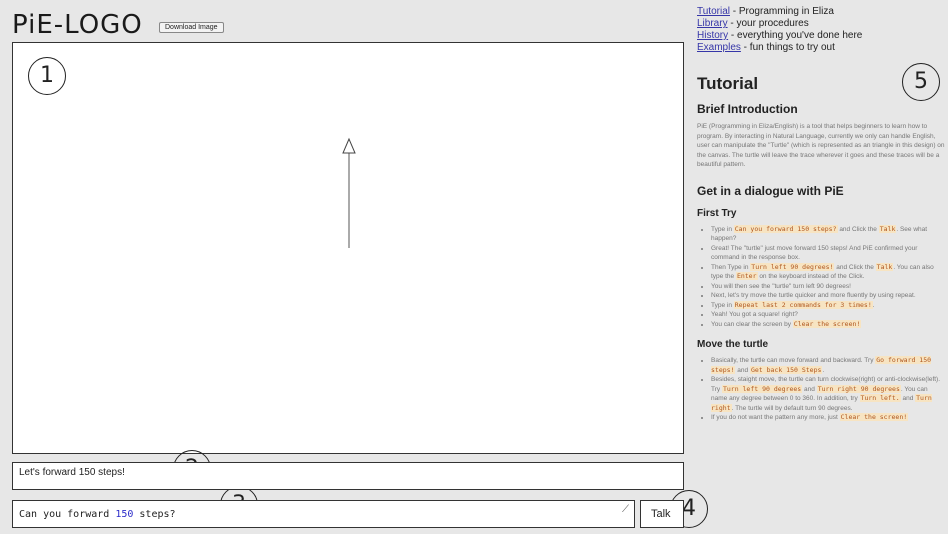  What do you see at coordinates (762, 388) in the screenshot?
I see `command-example: Turn left 90 degrees` at bounding box center [762, 388].